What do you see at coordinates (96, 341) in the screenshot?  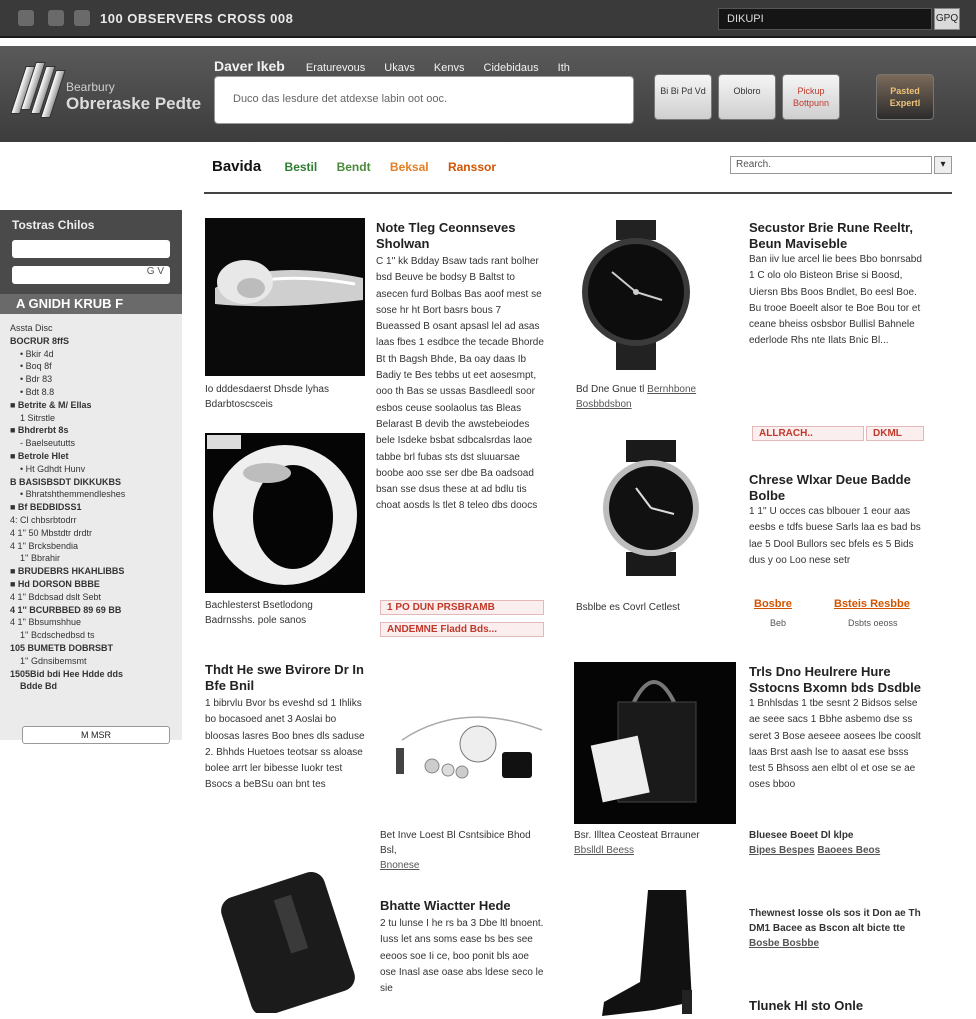 I see `sidebar-item: BOCRUR 8ffS` at bounding box center [96, 341].